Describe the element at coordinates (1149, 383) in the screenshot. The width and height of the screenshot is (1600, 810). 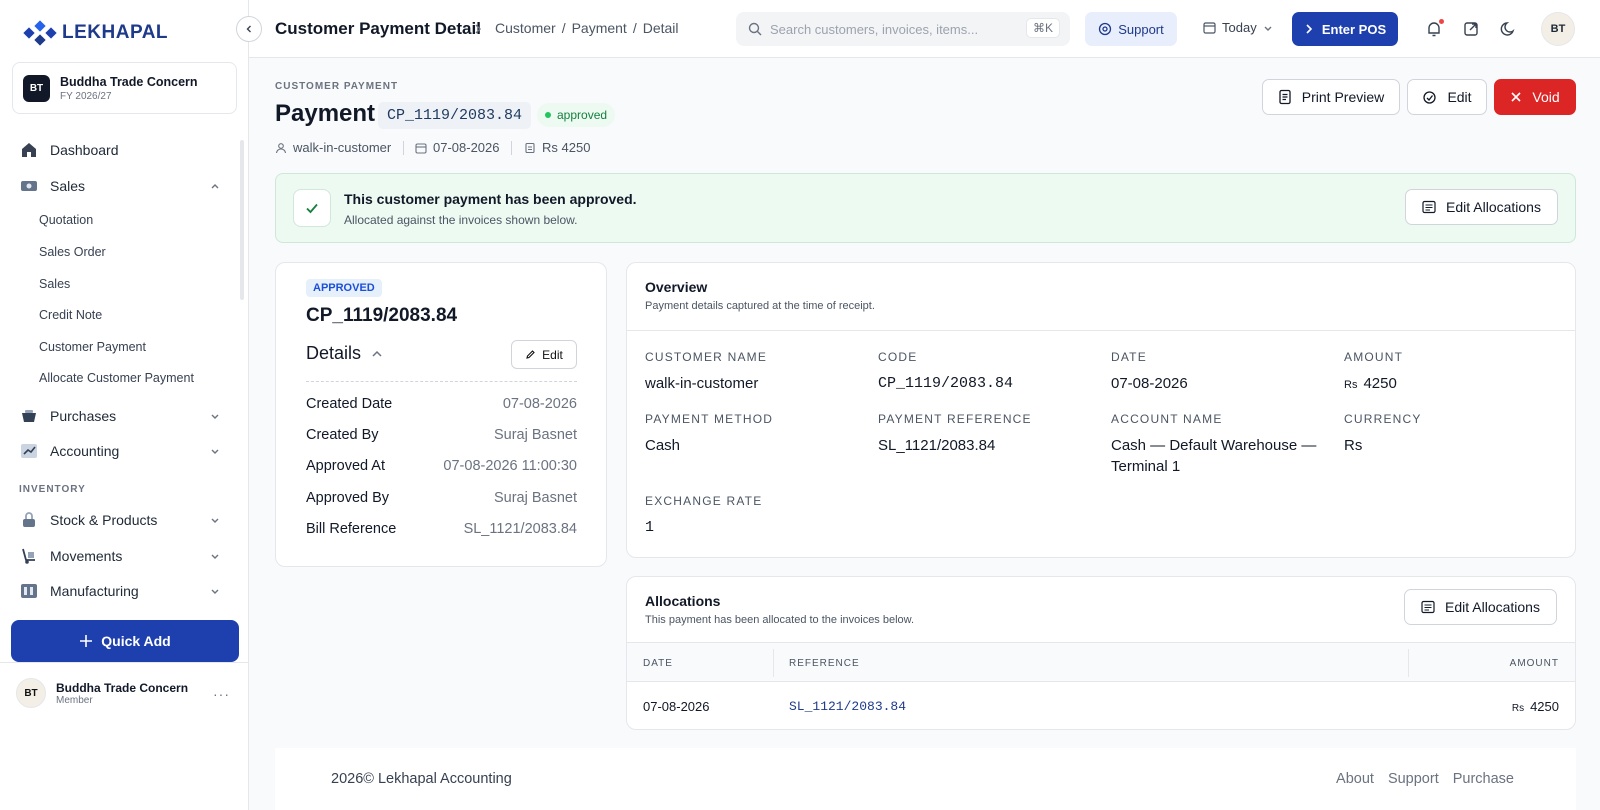
I see `field-value-date: 07-08-2026` at that location.